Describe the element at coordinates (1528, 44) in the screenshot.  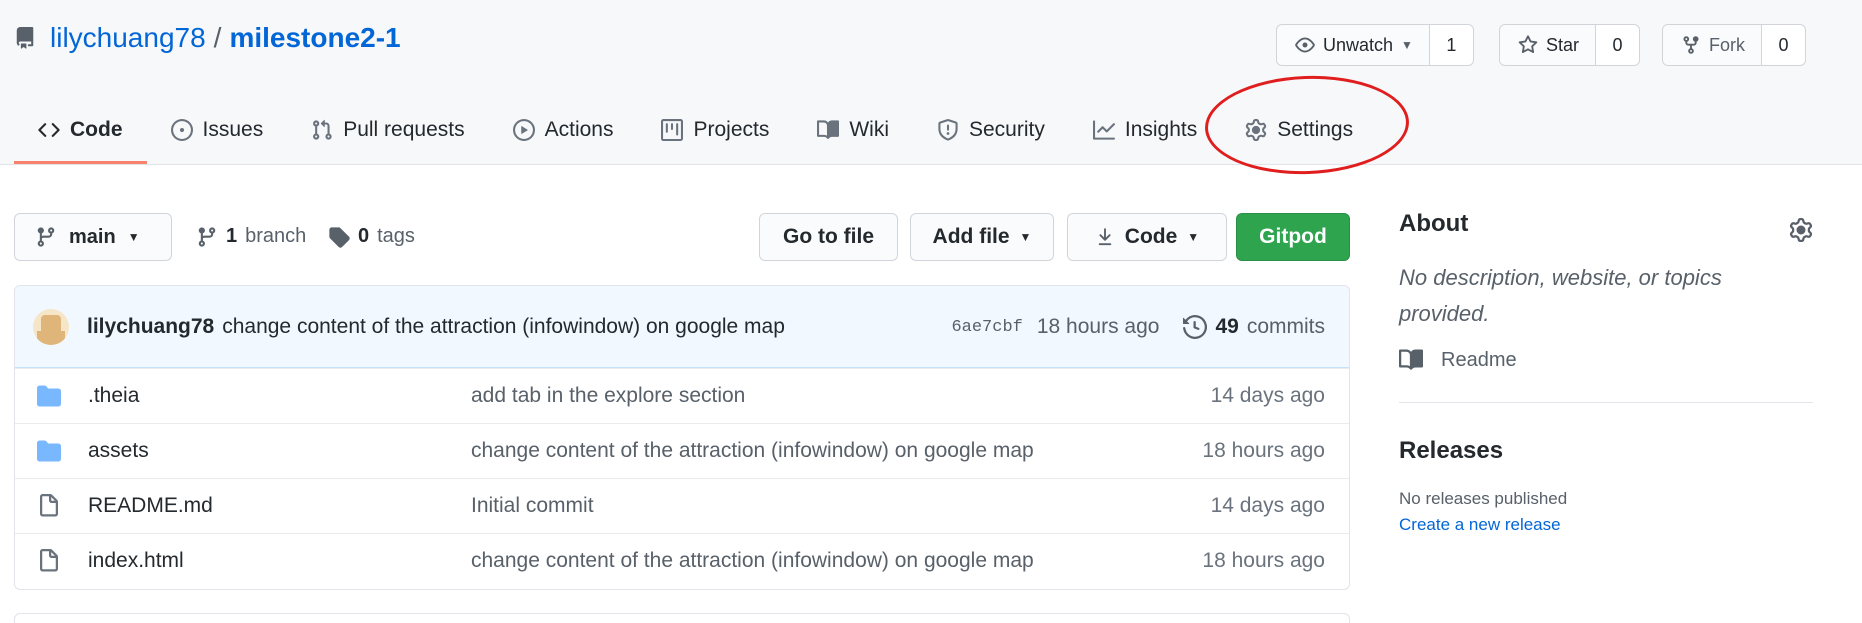
I see `star-icon` at that location.